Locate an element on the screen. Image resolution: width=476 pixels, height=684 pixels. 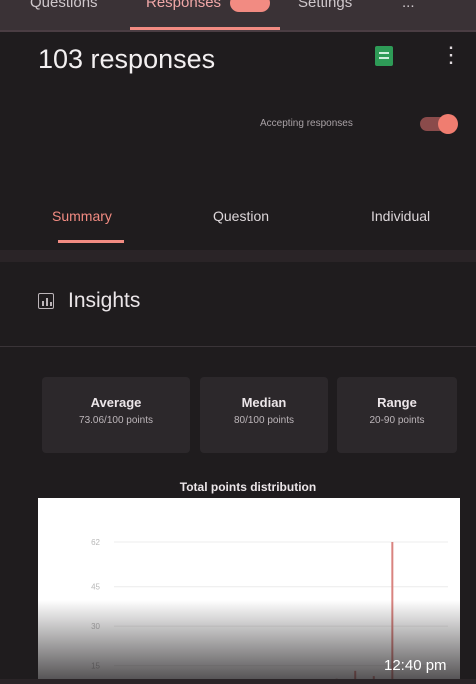
stat-card-median: Median 80/100 points is located at coordinates (264, 415).